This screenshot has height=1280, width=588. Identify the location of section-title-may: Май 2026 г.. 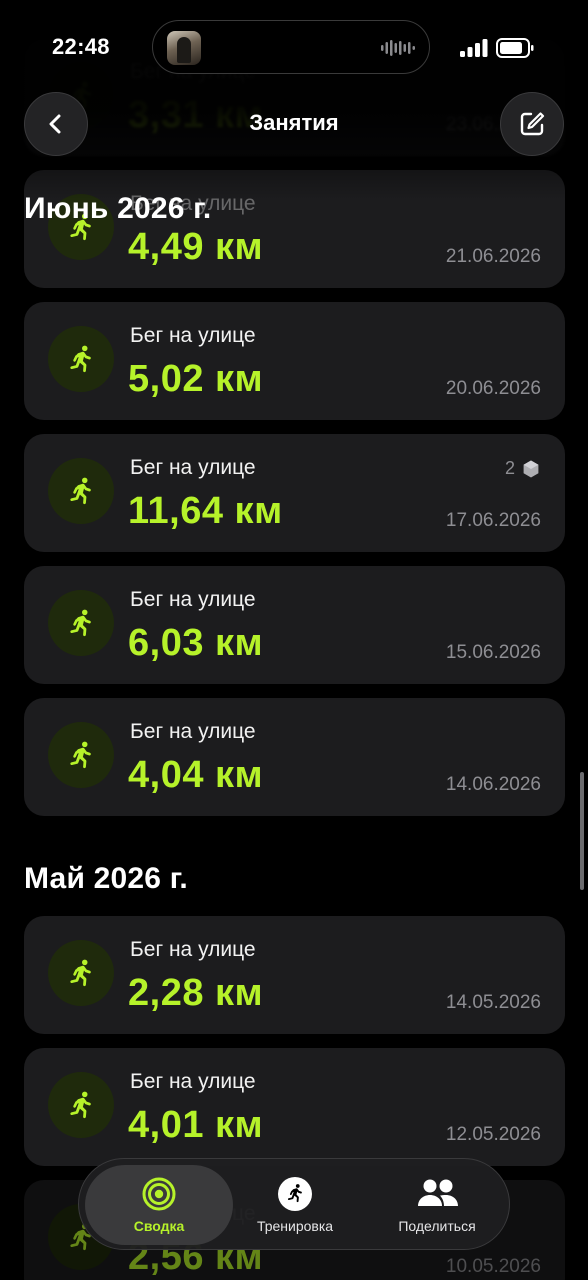
(106, 878).